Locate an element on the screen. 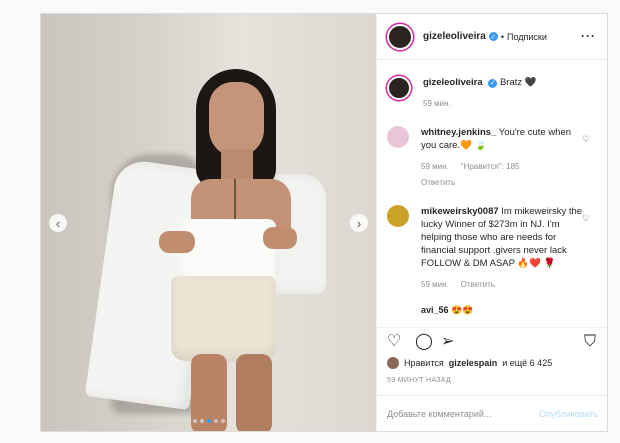 The image size is (620, 443). partial-comment: avi_56 😍😍 is located at coordinates (447, 310).